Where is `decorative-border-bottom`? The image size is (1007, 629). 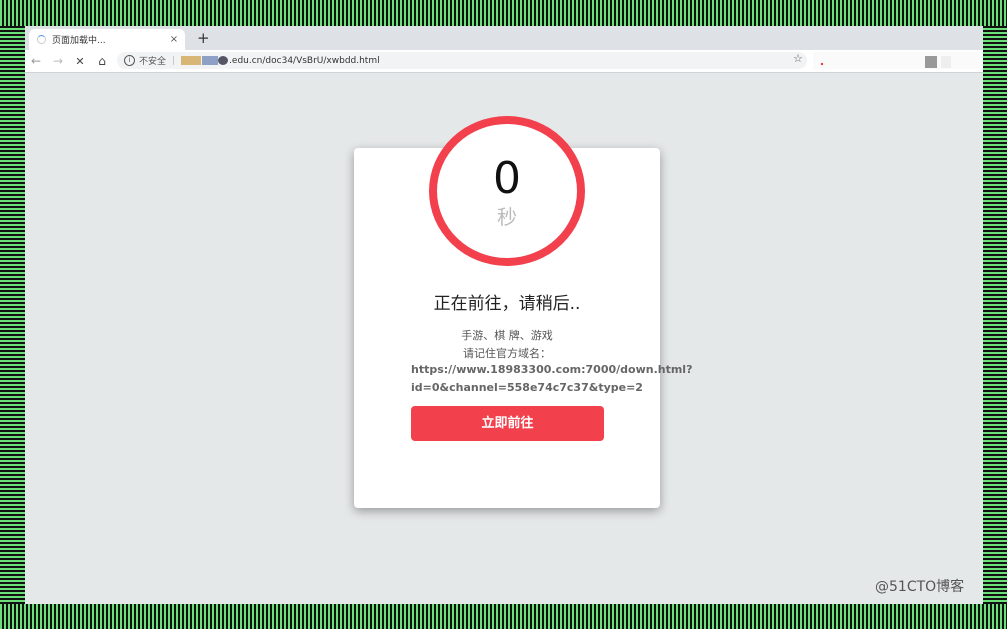 decorative-border-bottom is located at coordinates (503, 616).